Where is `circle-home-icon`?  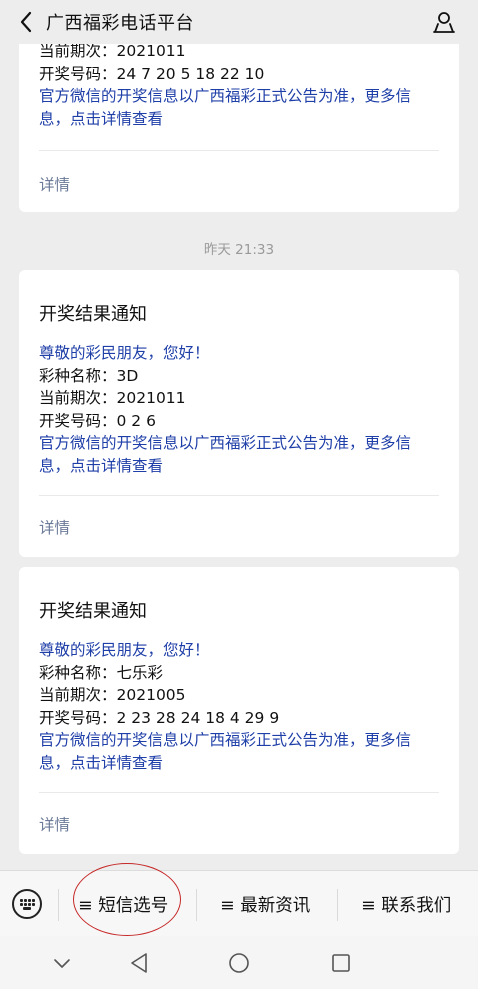
circle-home-icon is located at coordinates (239, 963).